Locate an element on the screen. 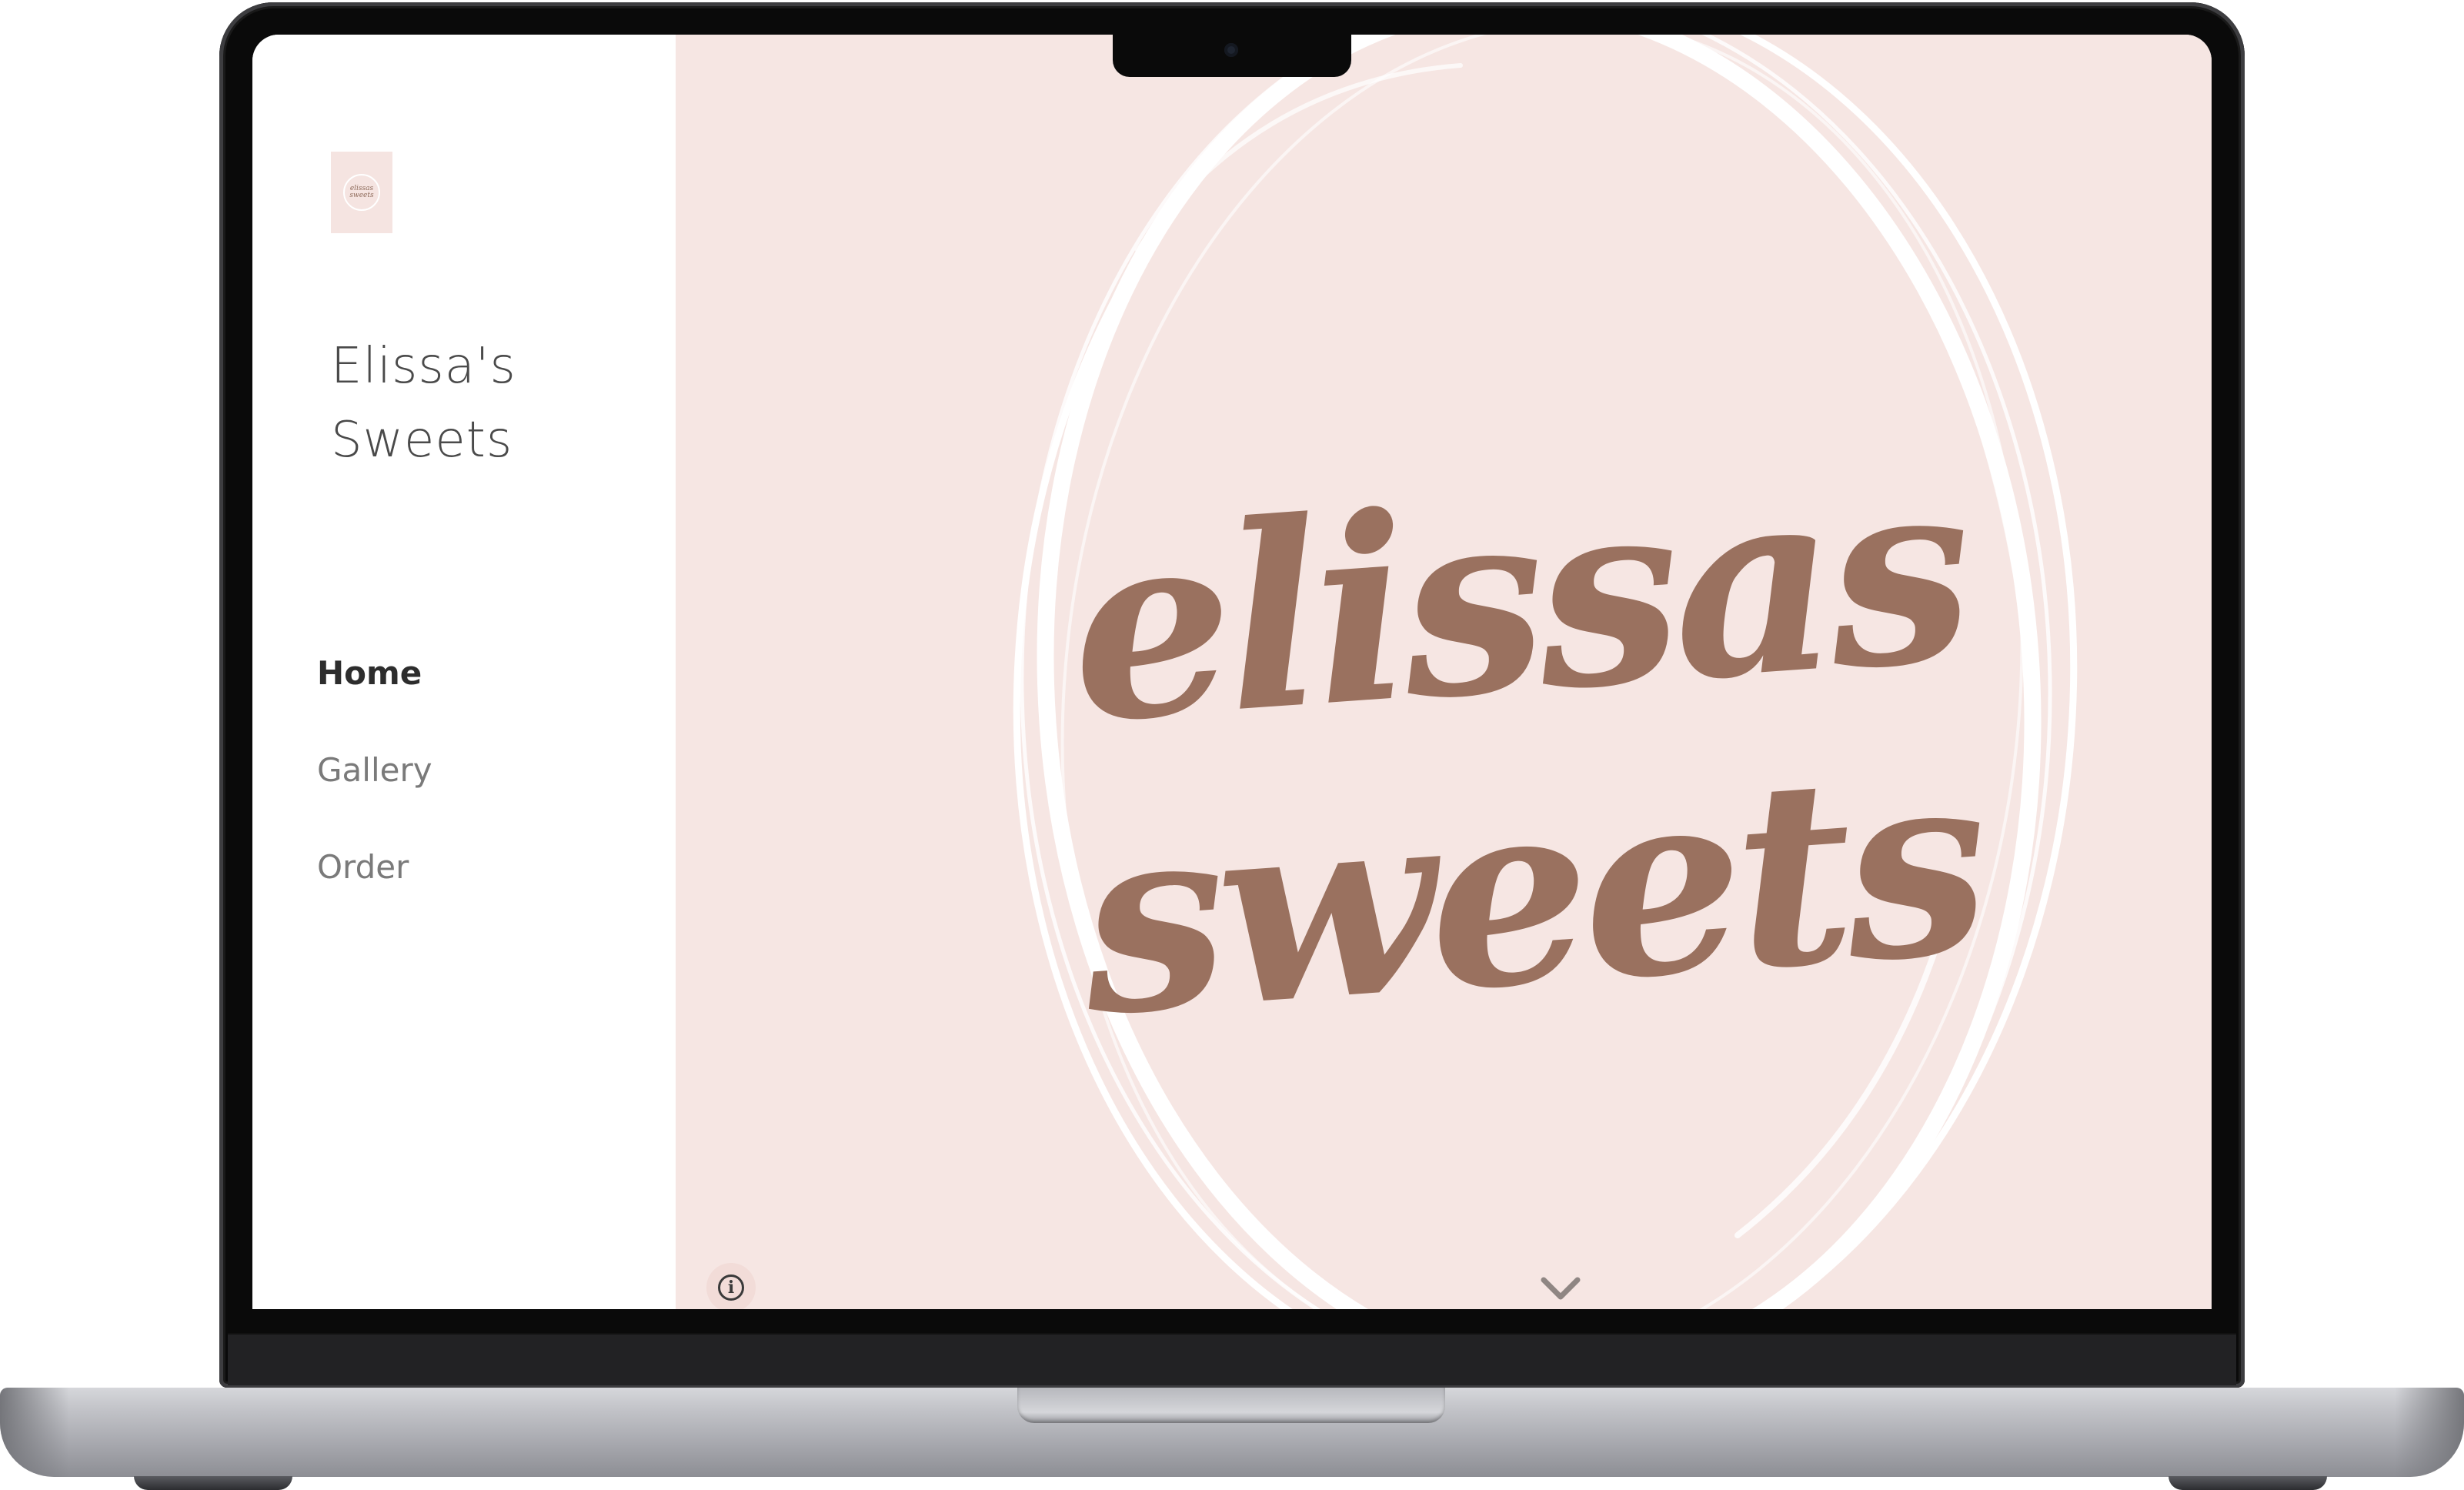 The image size is (2464, 1490). info-button: i is located at coordinates (731, 1286).